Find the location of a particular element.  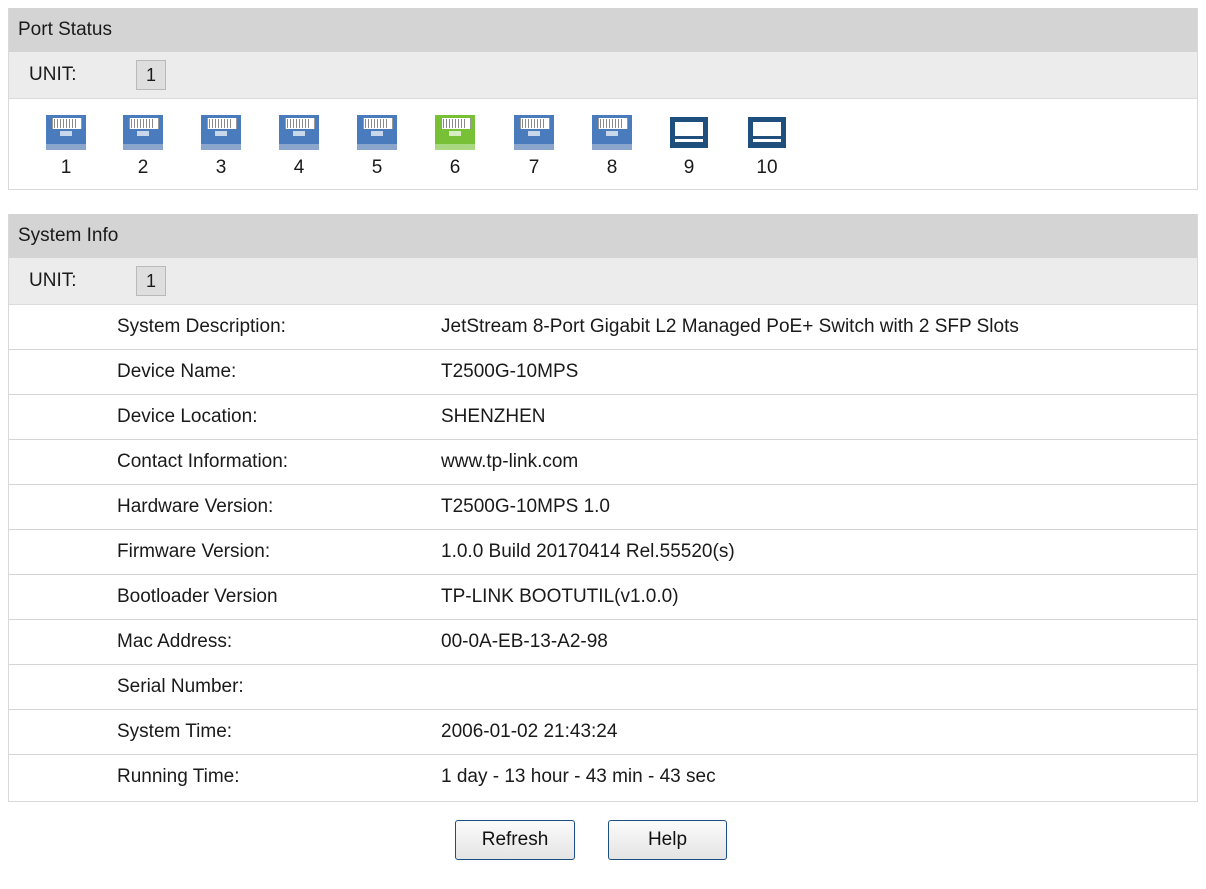

port-number-label: 5 is located at coordinates (377, 167).